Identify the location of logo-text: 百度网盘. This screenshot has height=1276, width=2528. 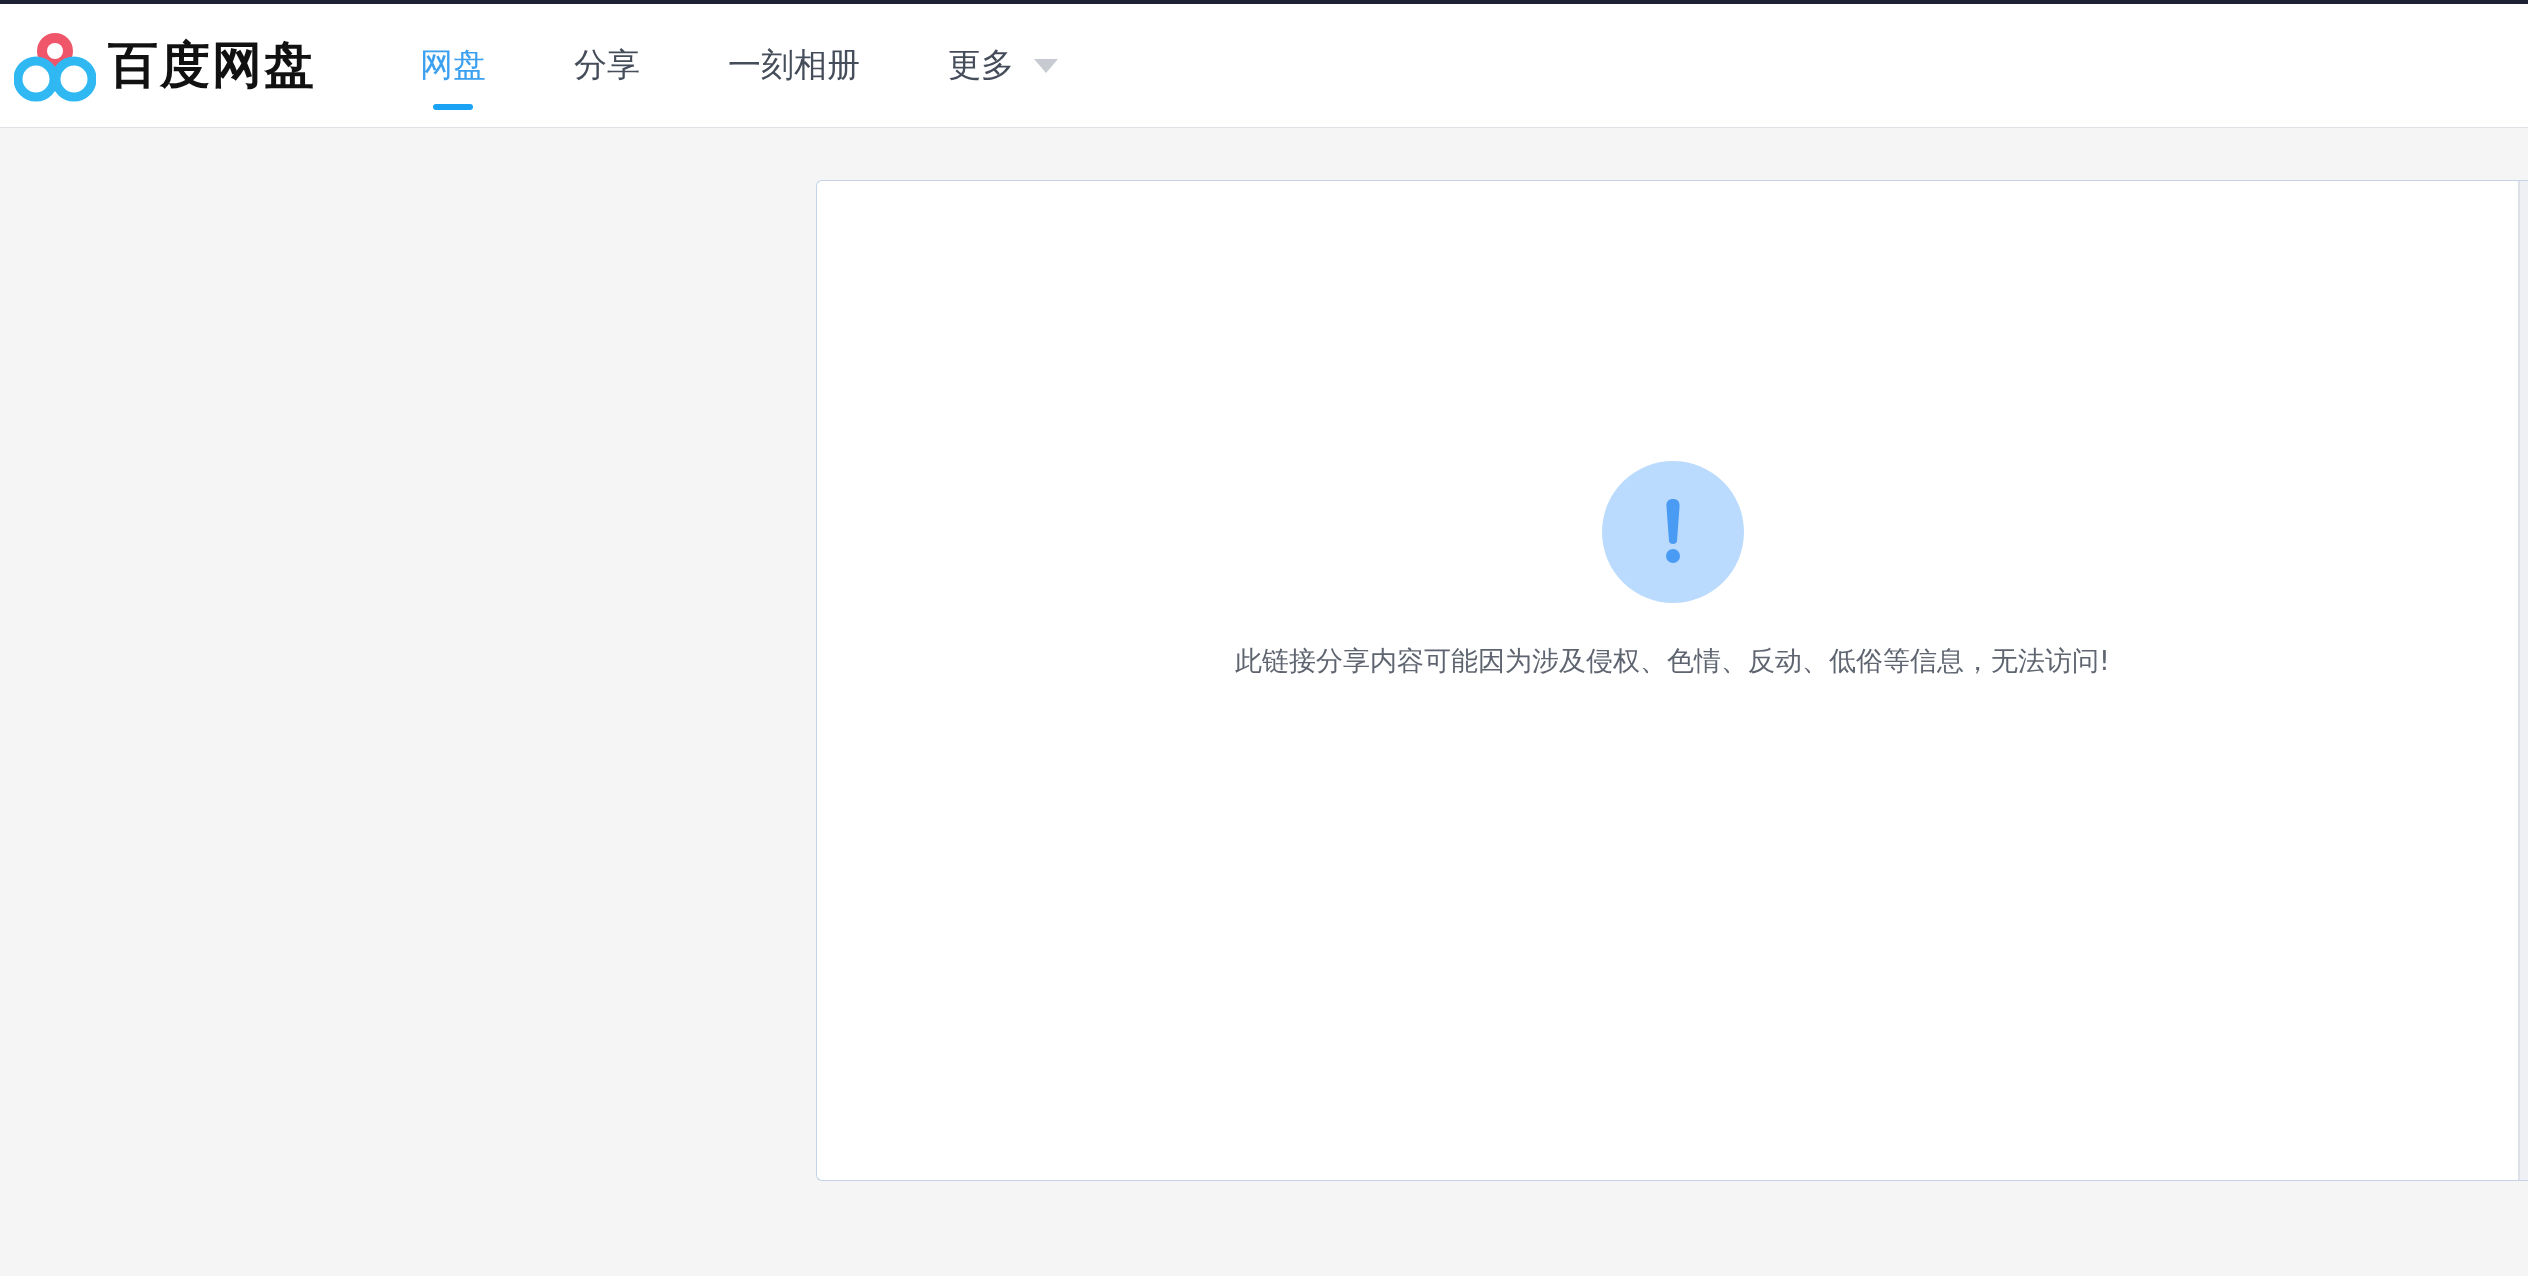
(212, 65).